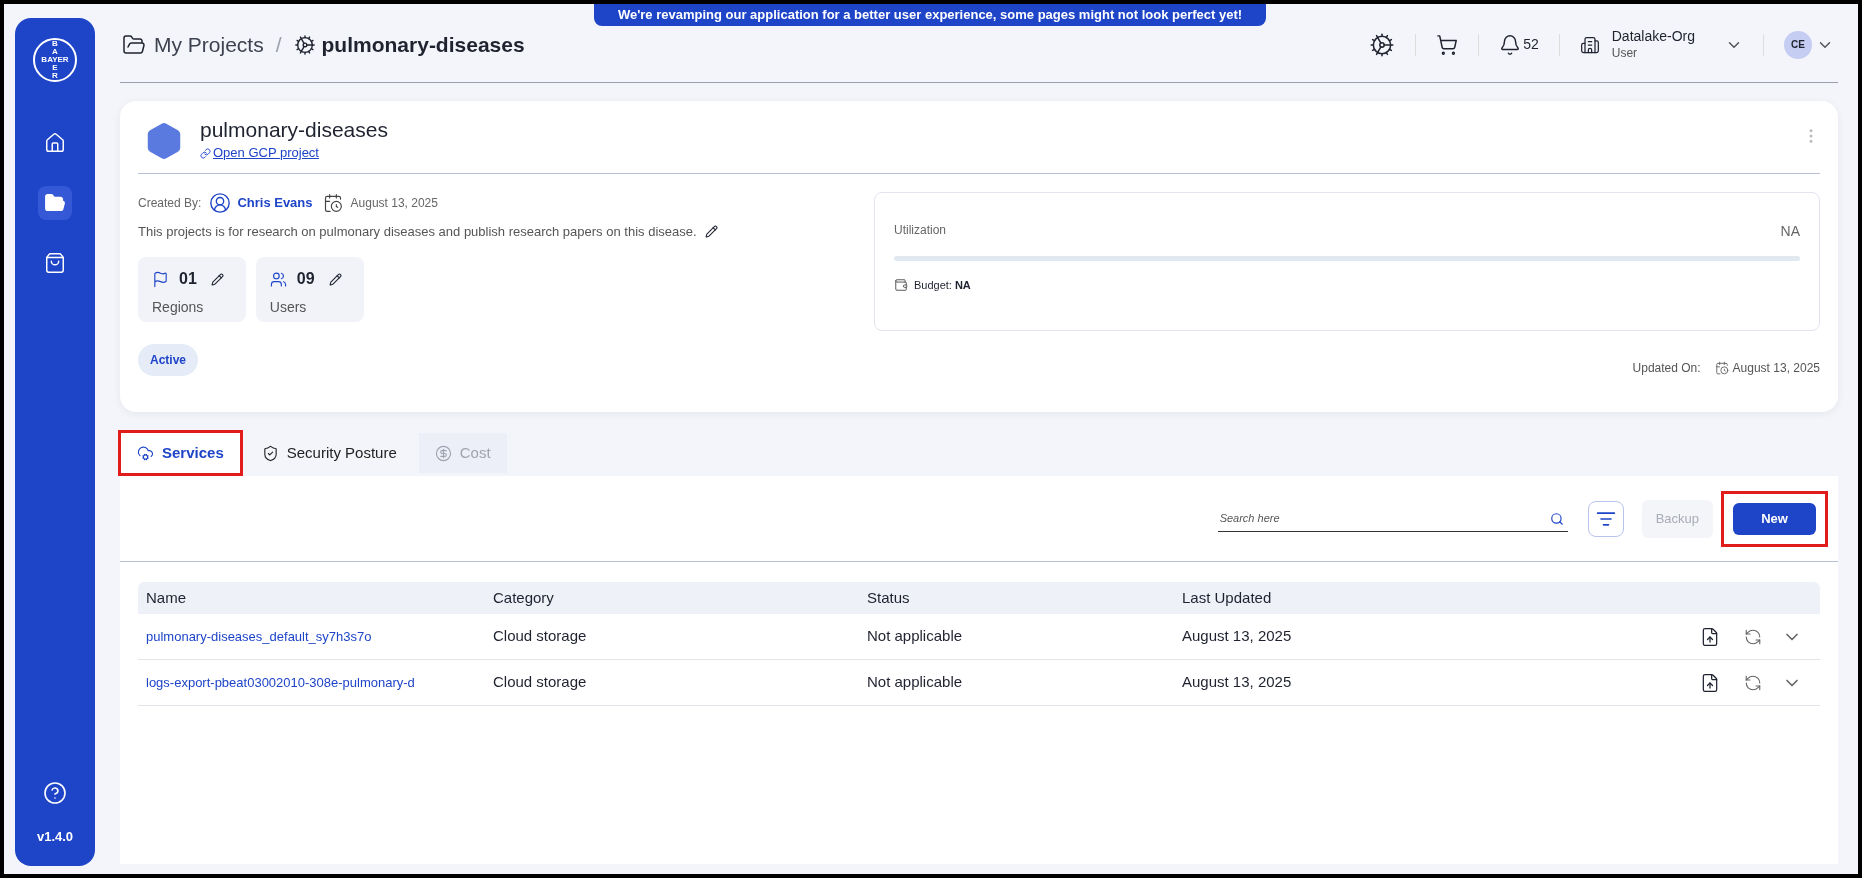 Image resolution: width=1862 pixels, height=878 pixels. Describe the element at coordinates (220, 202) in the screenshot. I see `user-icon` at that location.